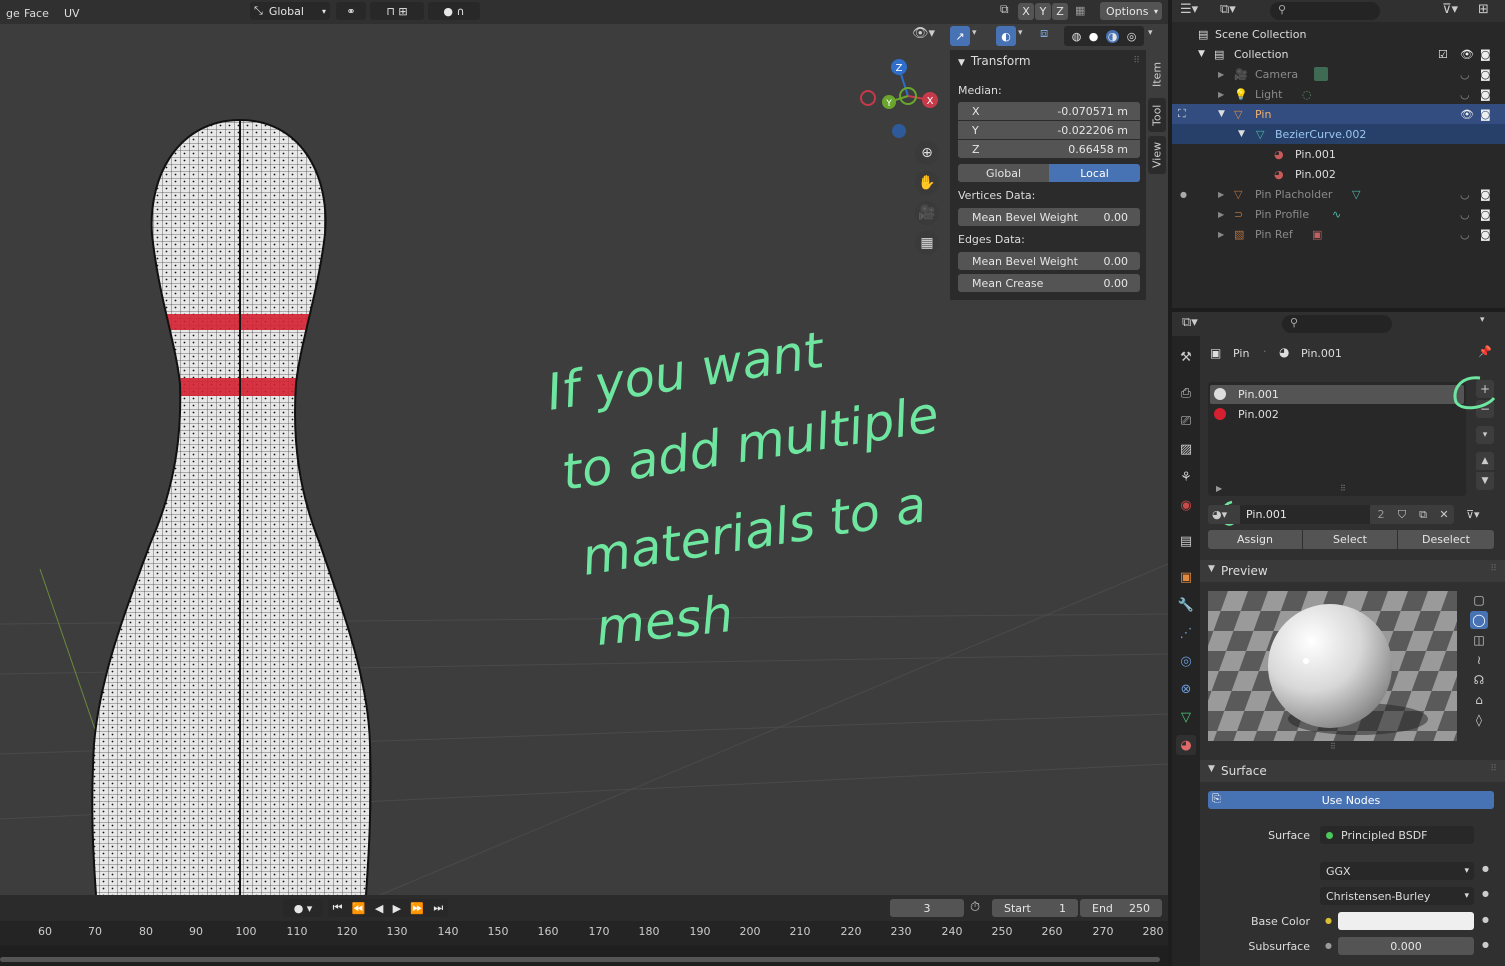 The width and height of the screenshot is (1505, 966). Describe the element at coordinates (1446, 539) in the screenshot. I see `deselect-button: Deselect` at that location.